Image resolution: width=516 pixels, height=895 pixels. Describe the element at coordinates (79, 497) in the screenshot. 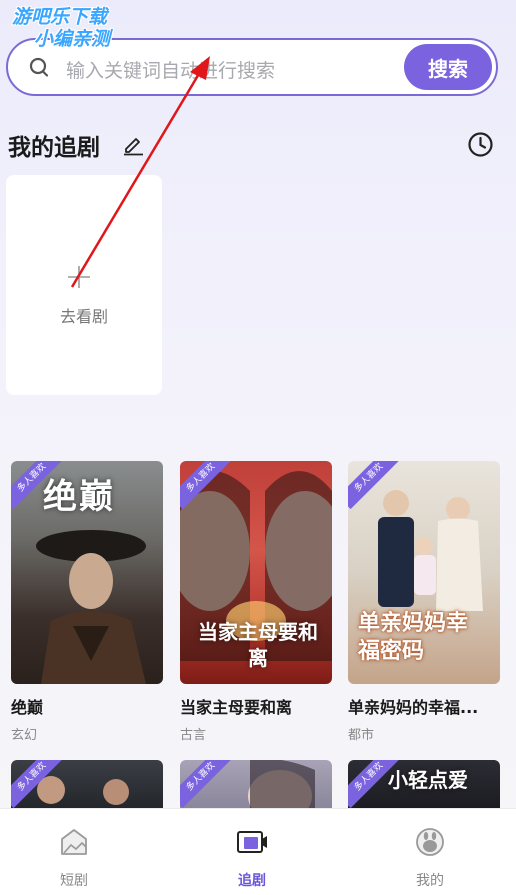

I see `poster-title: 绝巅` at that location.